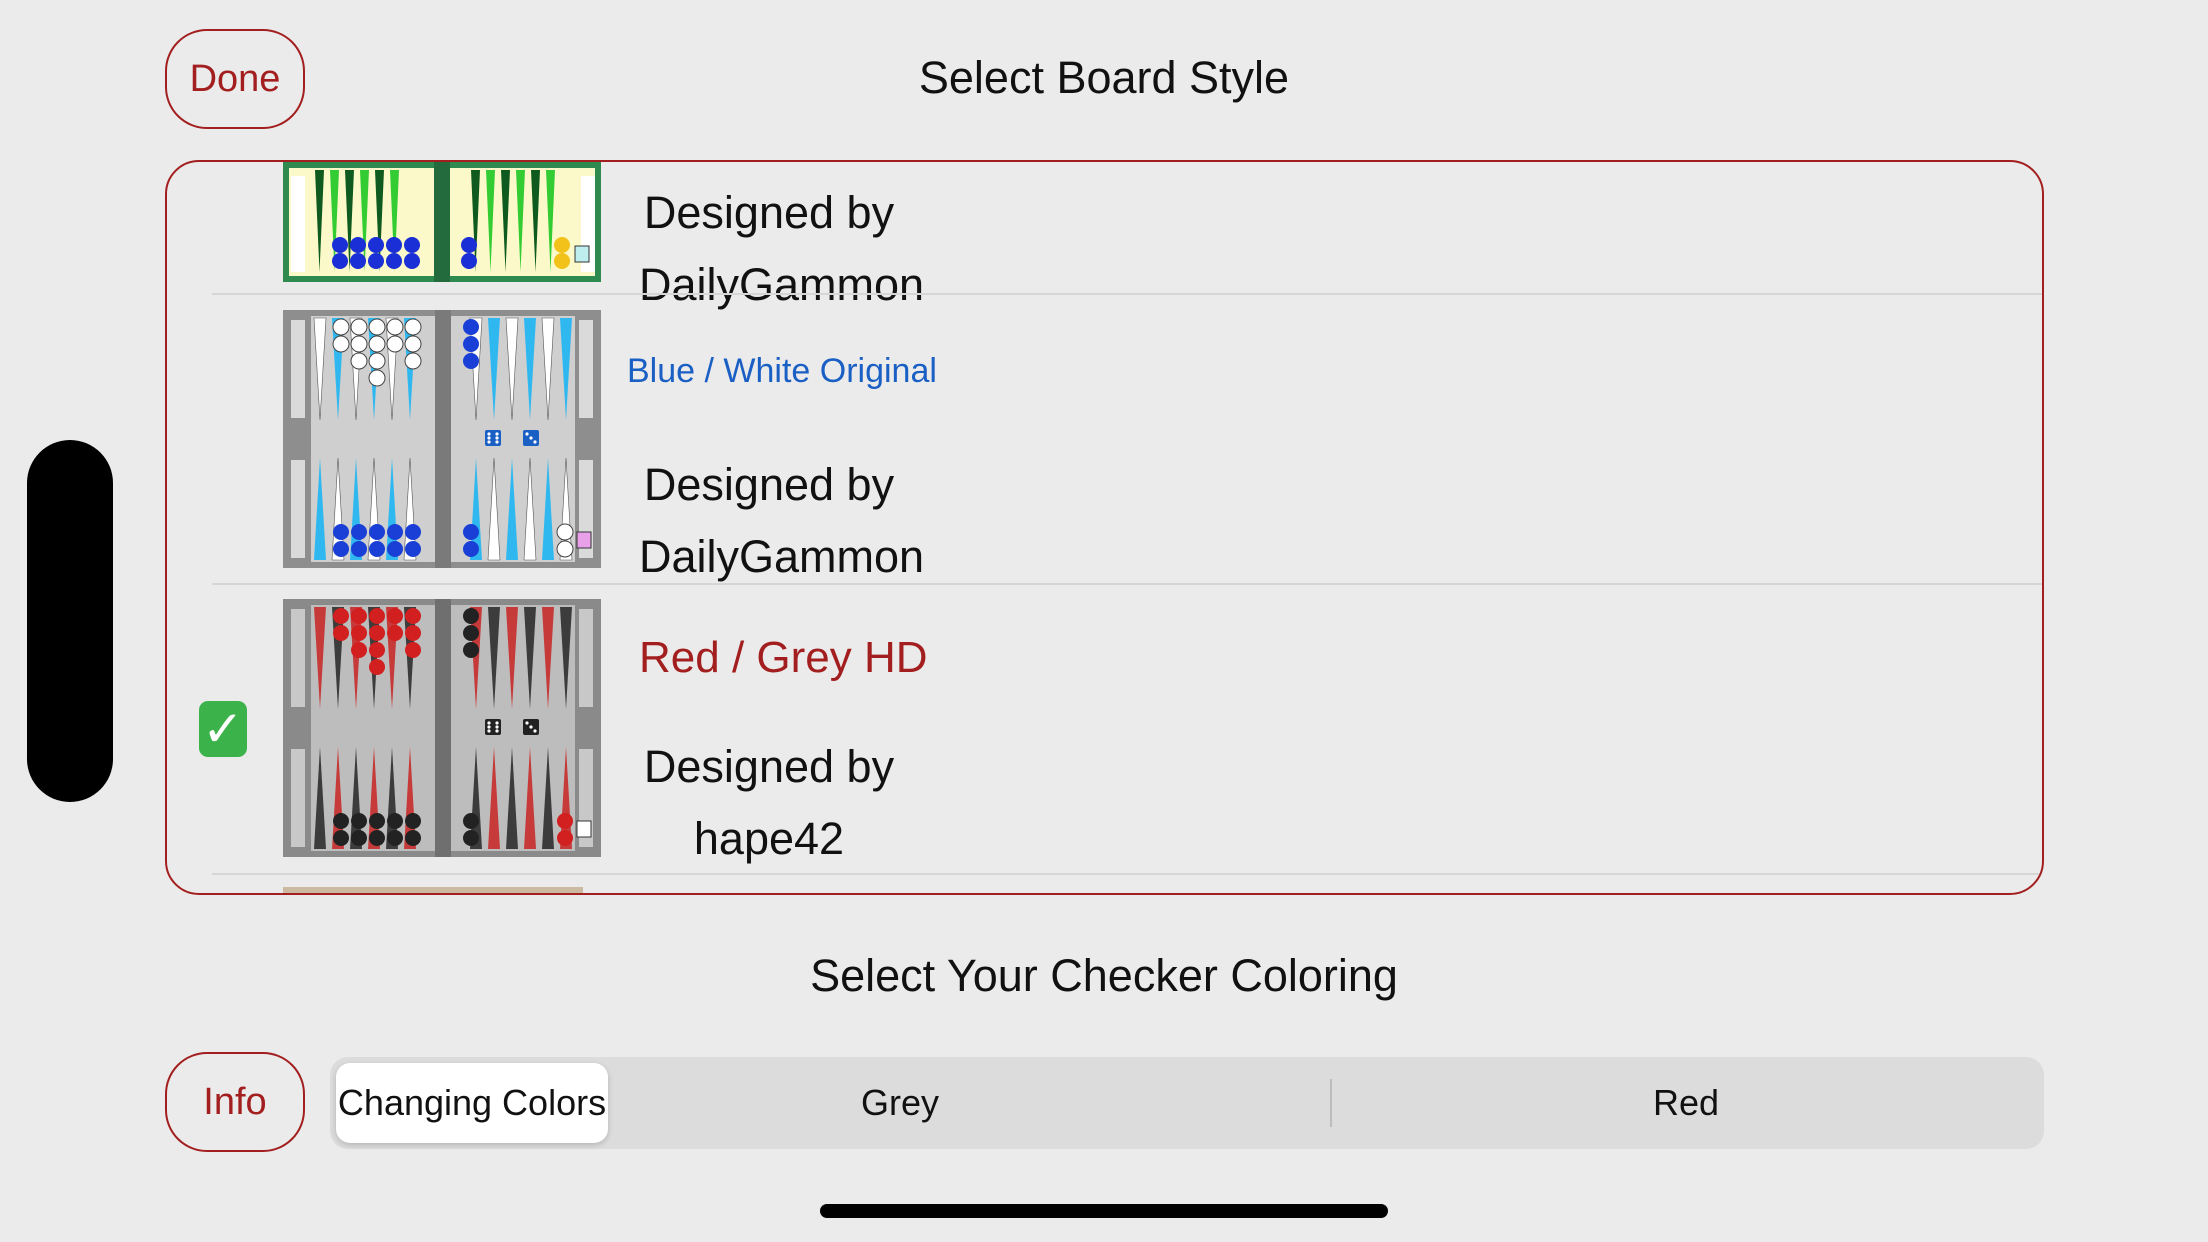 The image size is (2208, 1242). I want to click on checker-coloring-segmented-control: Changing Colors Grey Red, so click(1187, 1103).